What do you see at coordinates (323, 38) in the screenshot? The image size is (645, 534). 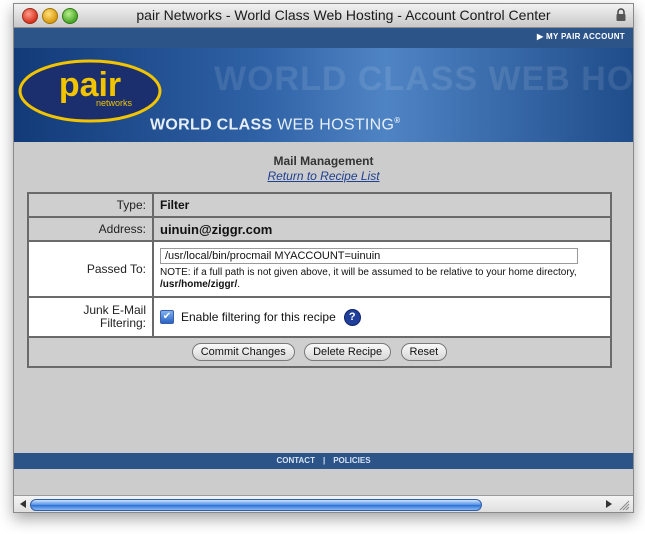 I see `top-nav: ▶ MY PAIR ACCOUNT` at bounding box center [323, 38].